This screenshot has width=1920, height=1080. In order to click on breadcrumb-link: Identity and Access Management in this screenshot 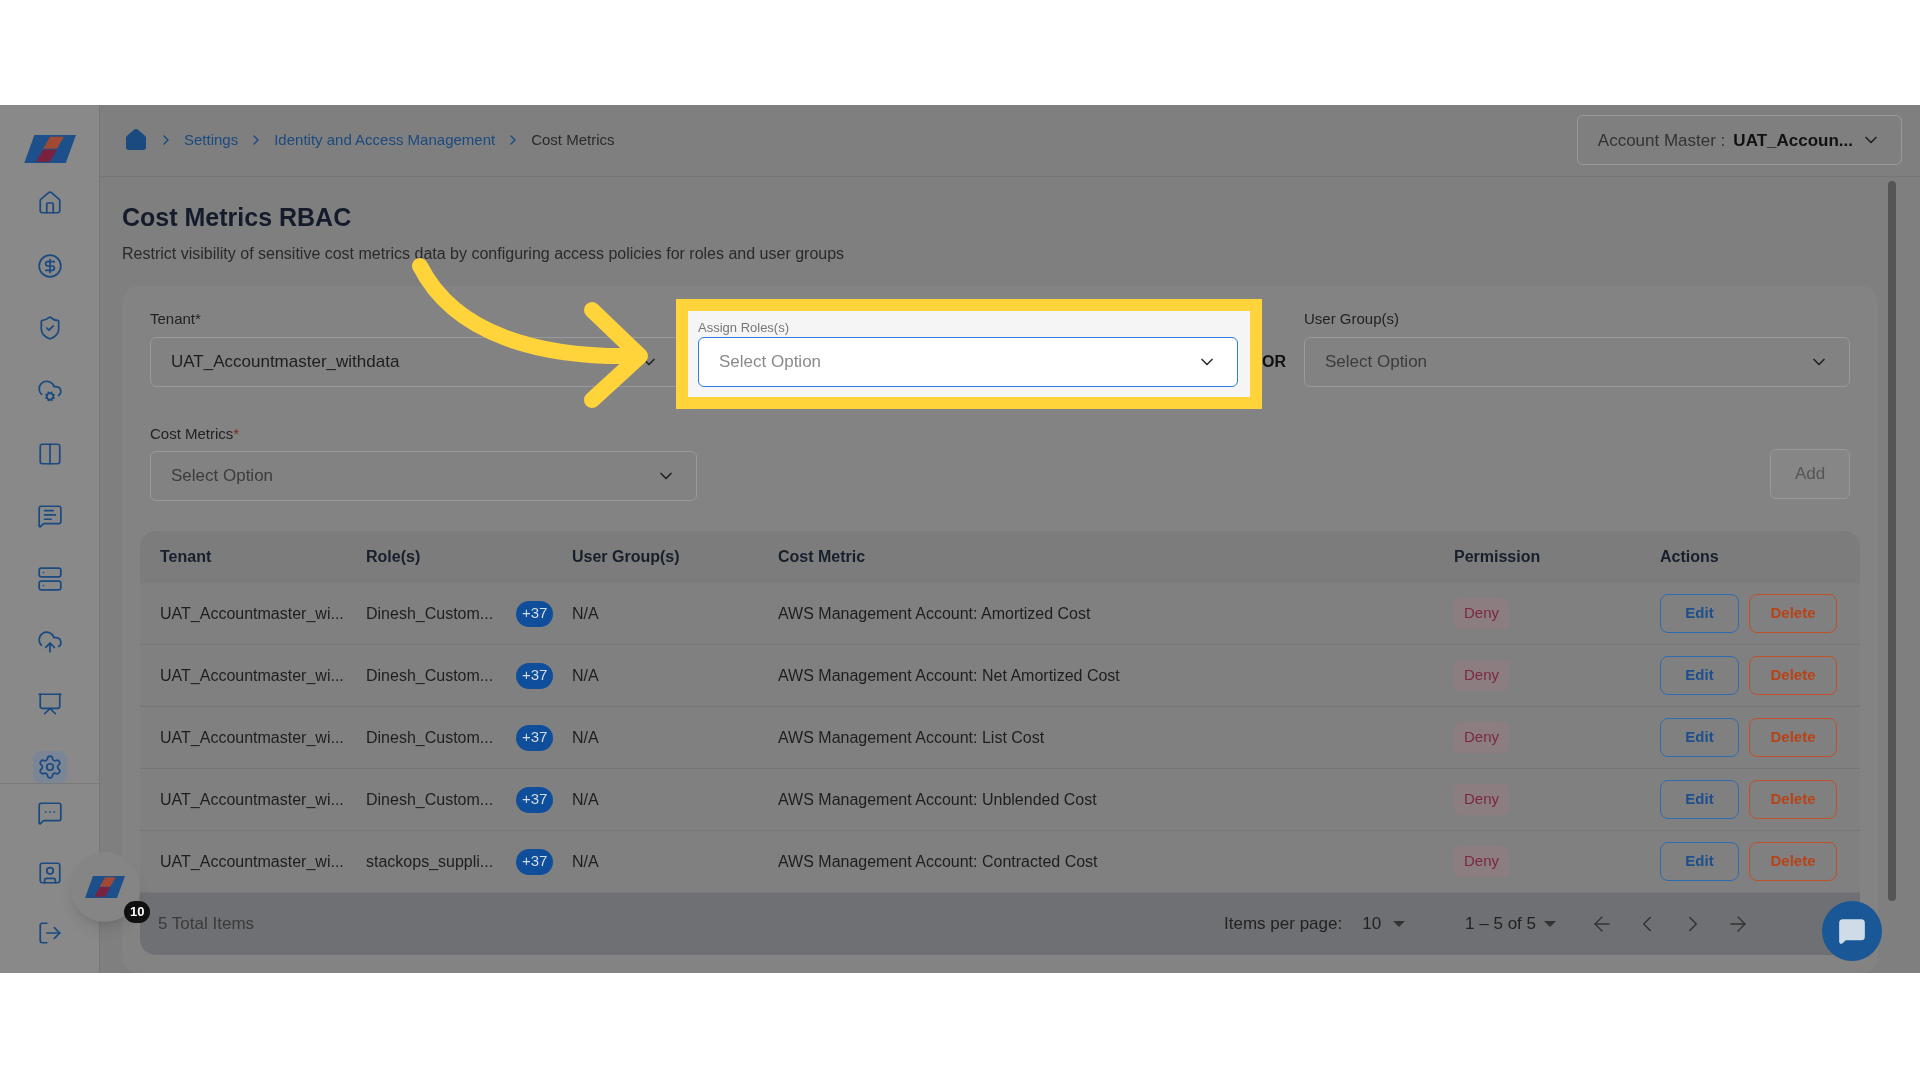, I will do `click(385, 140)`.